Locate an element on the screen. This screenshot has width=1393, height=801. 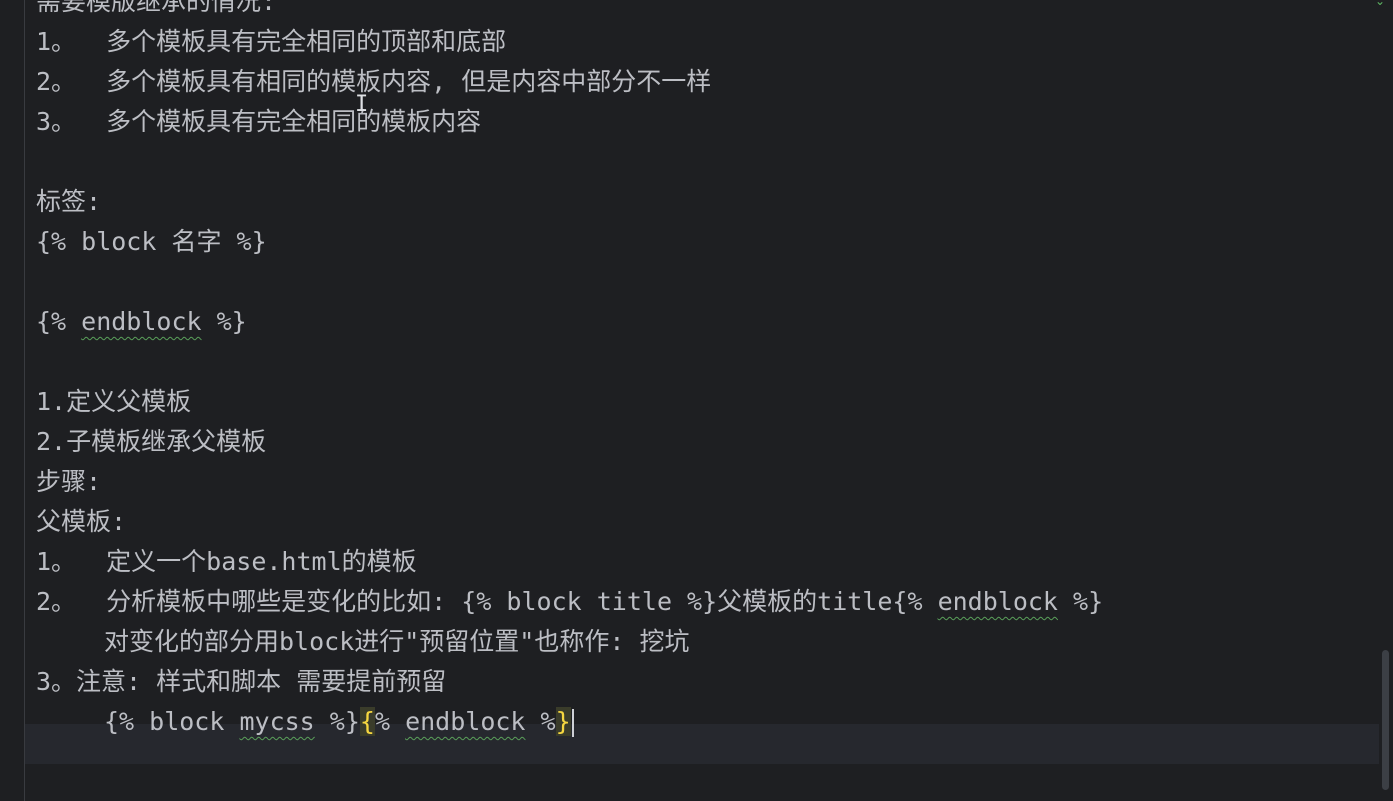
editor-line: 3。注意: 样式和脚本 需要提前预留 is located at coordinates (241, 681).